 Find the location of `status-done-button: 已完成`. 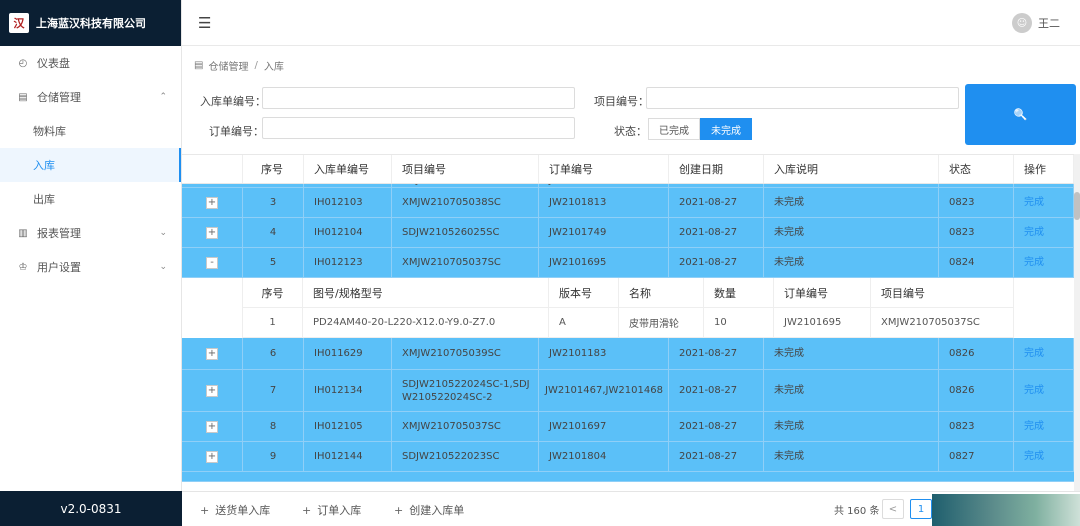

status-done-button: 已完成 is located at coordinates (674, 129).